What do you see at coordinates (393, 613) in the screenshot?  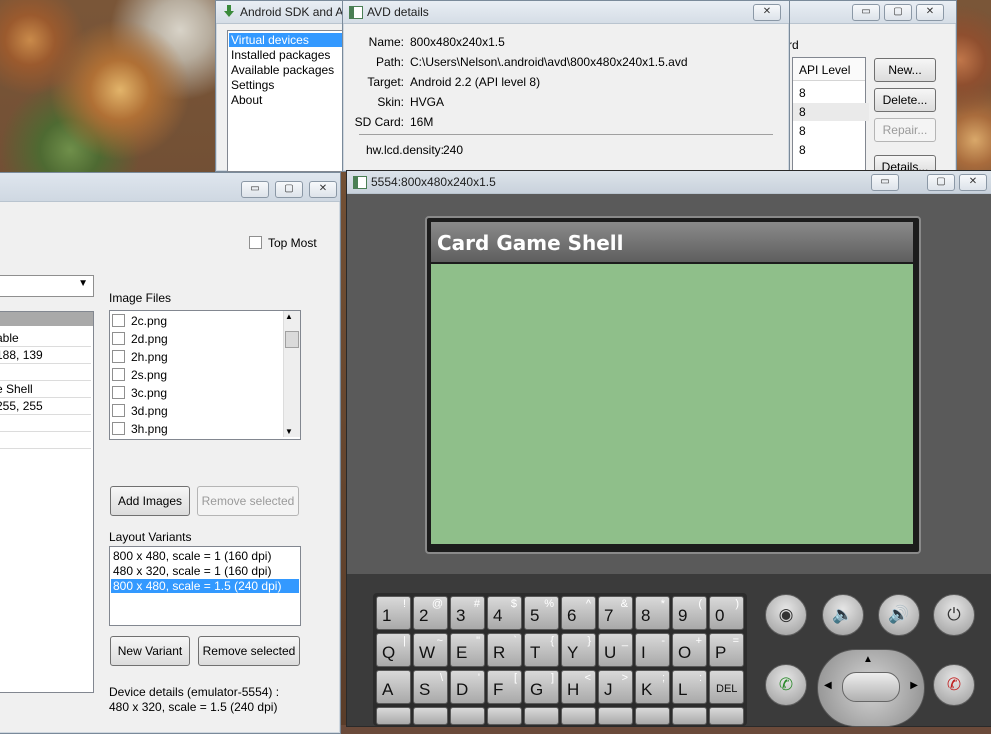 I see `keyboard-key: 1!` at bounding box center [393, 613].